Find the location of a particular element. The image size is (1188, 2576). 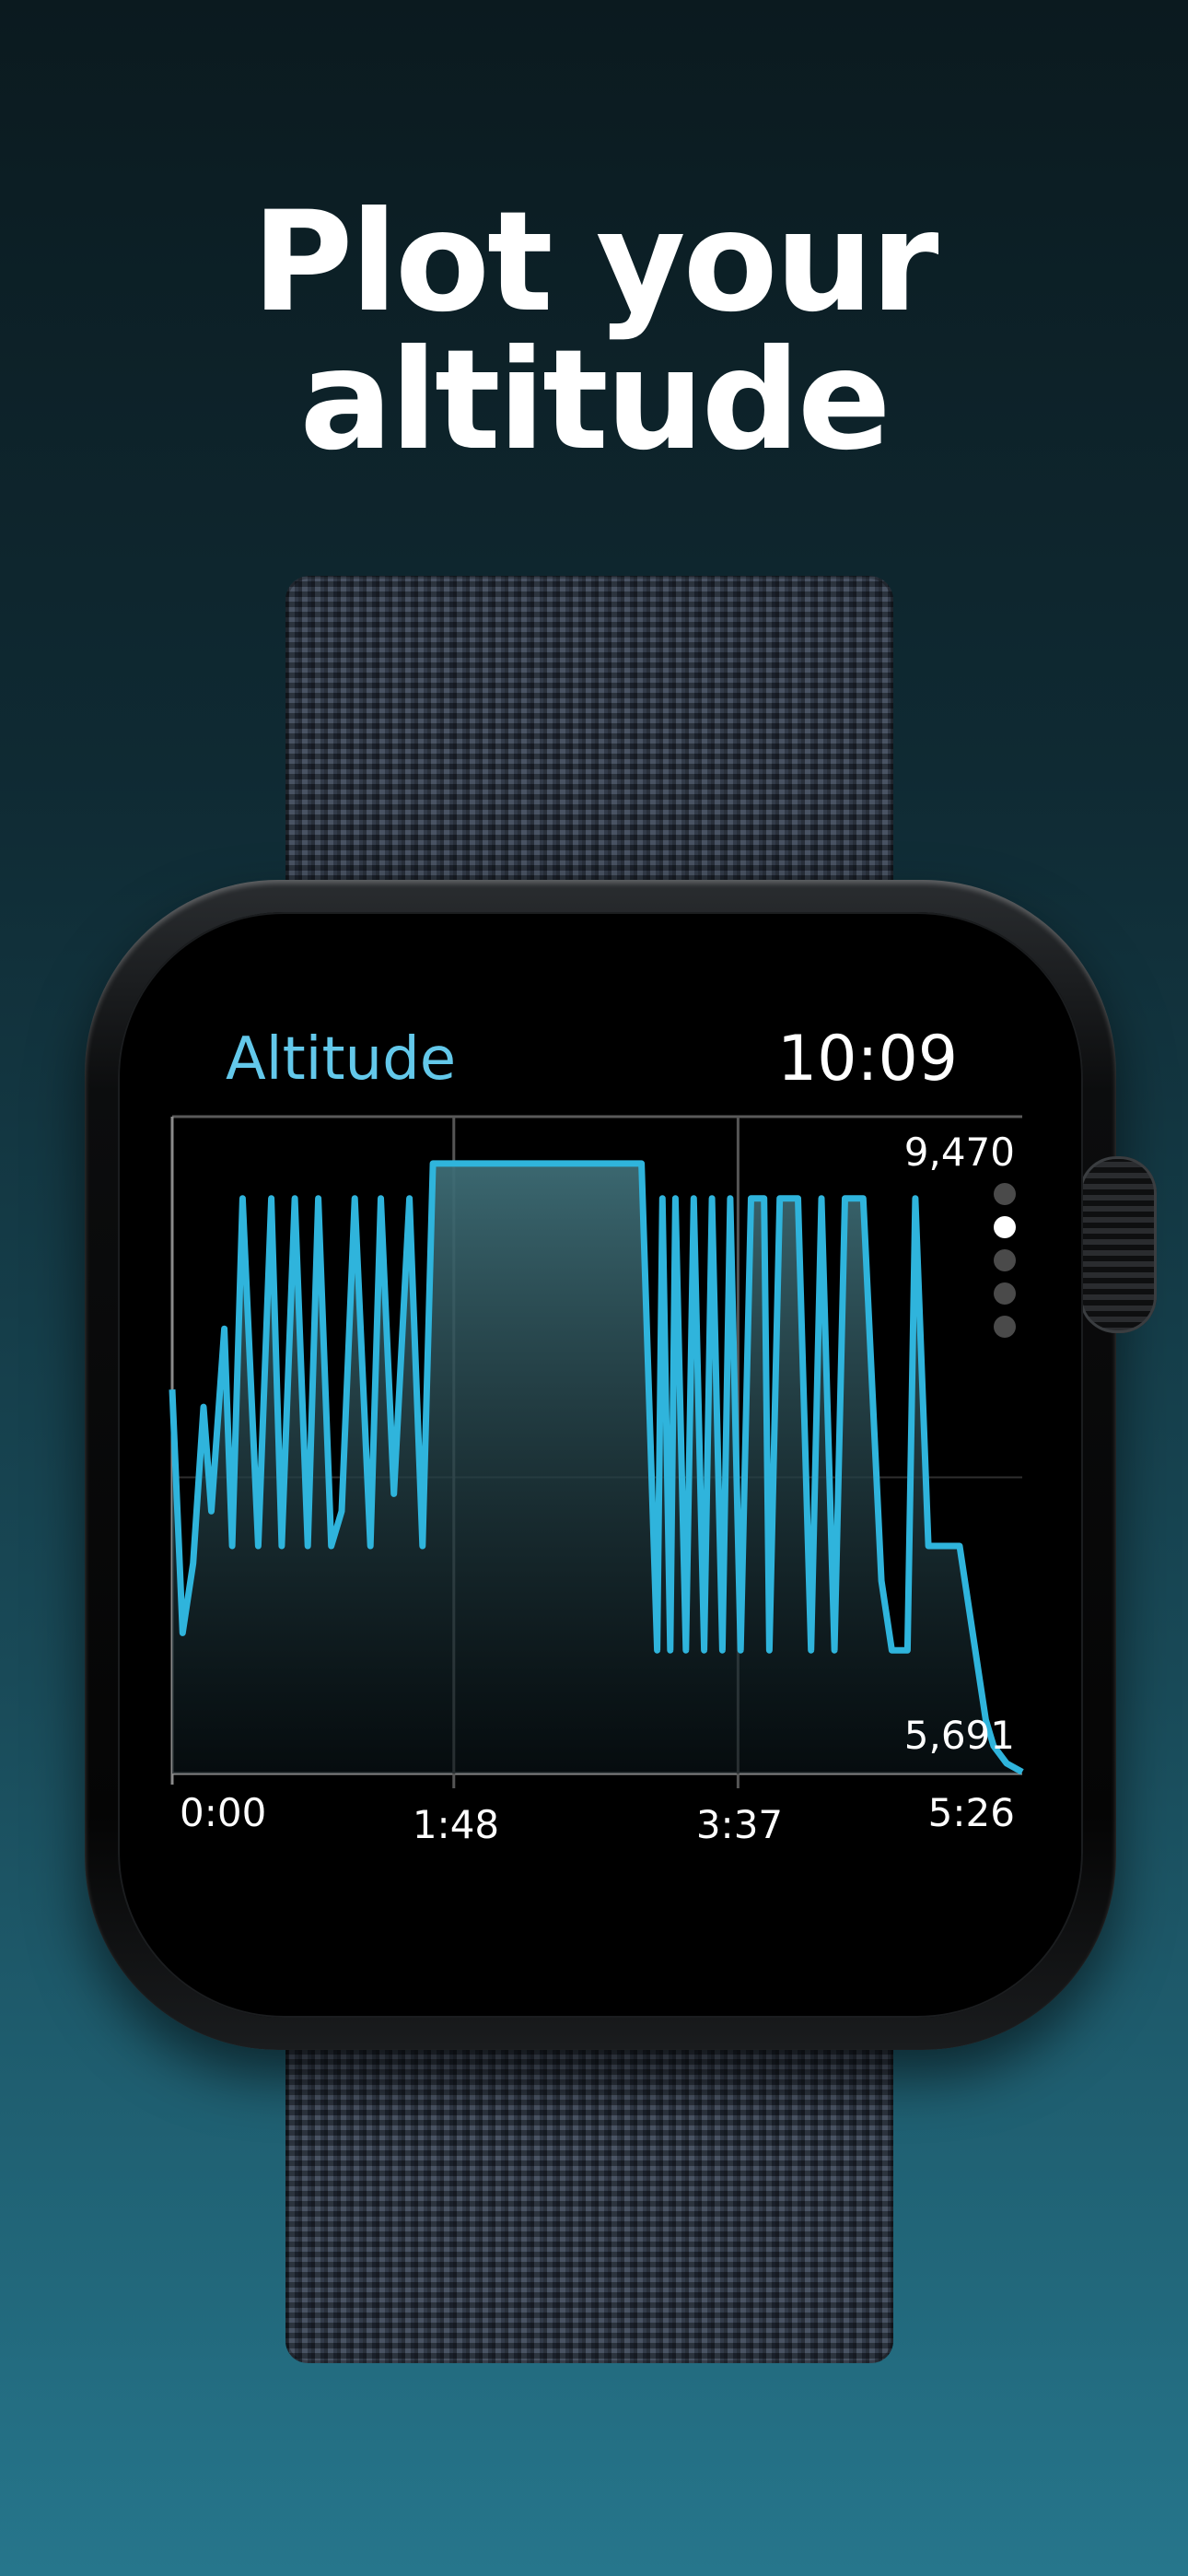

y-min-label: 5,691 is located at coordinates (959, 1735).